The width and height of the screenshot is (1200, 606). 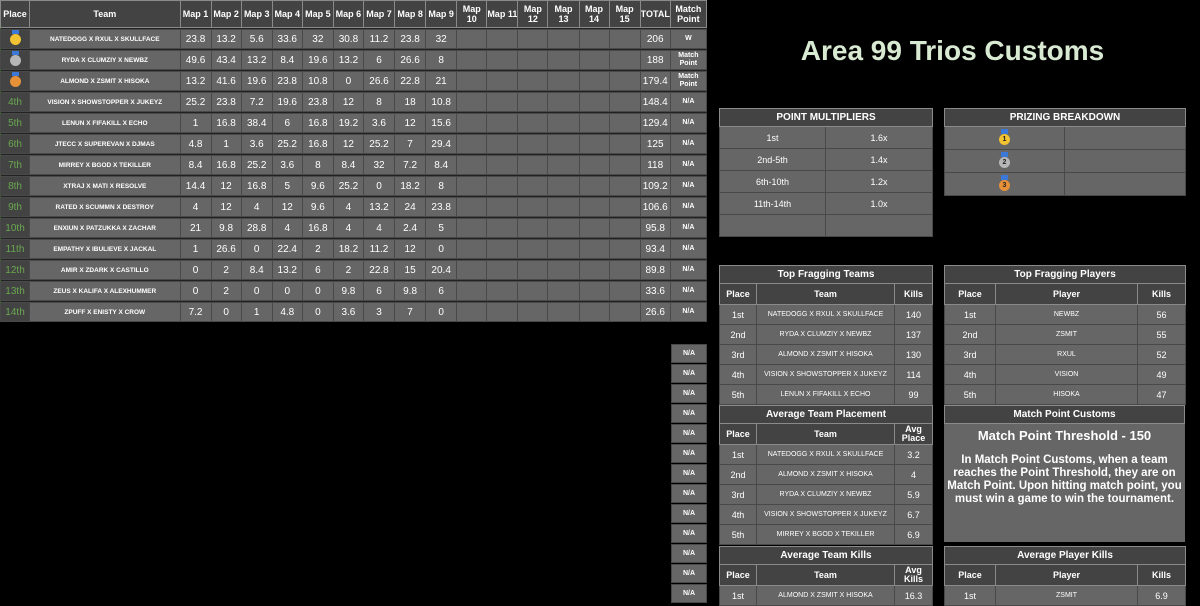 What do you see at coordinates (825, 374) in the screenshot?
I see `stat-name: VISION X SHOWSTOPPER X JUKEYZ` at bounding box center [825, 374].